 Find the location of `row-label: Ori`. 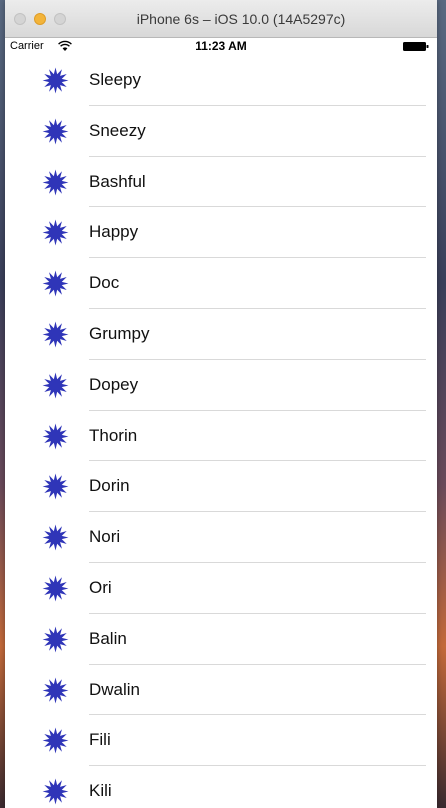

row-label: Ori is located at coordinates (100, 587).